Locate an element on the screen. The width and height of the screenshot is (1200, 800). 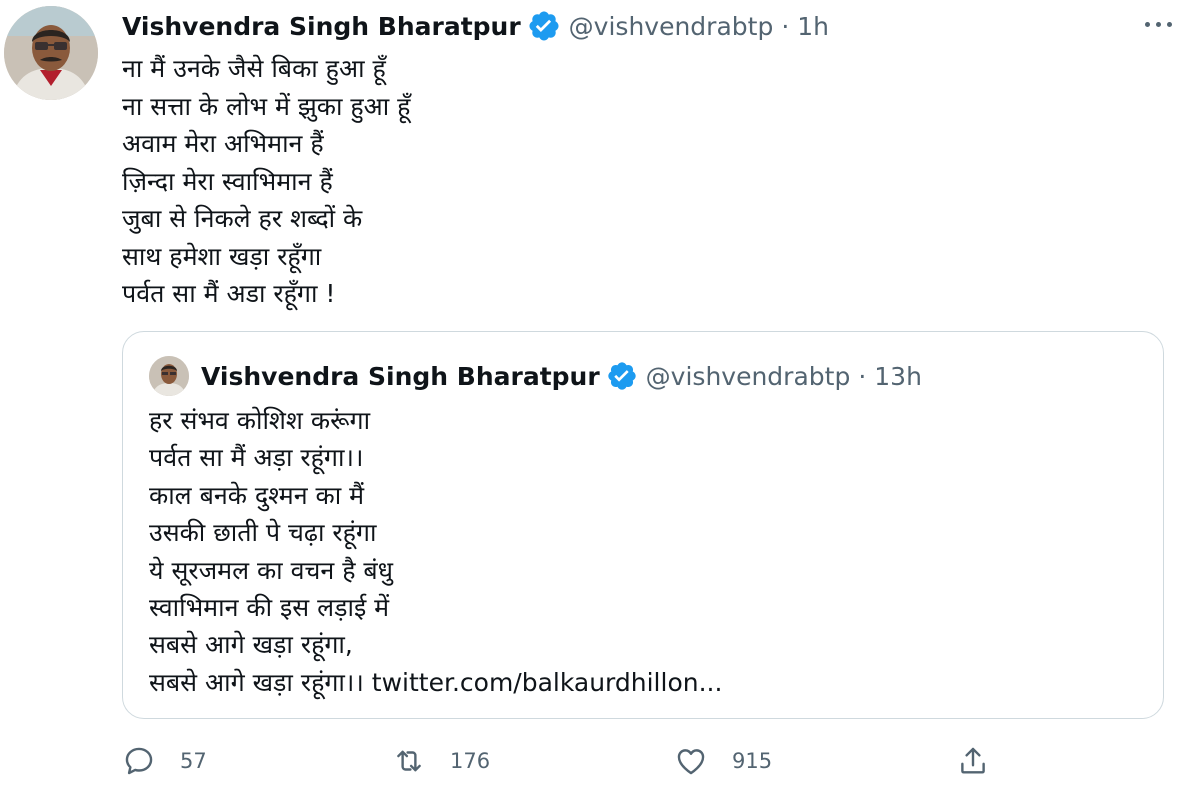
like-button: 915 is located at coordinates (723, 761).